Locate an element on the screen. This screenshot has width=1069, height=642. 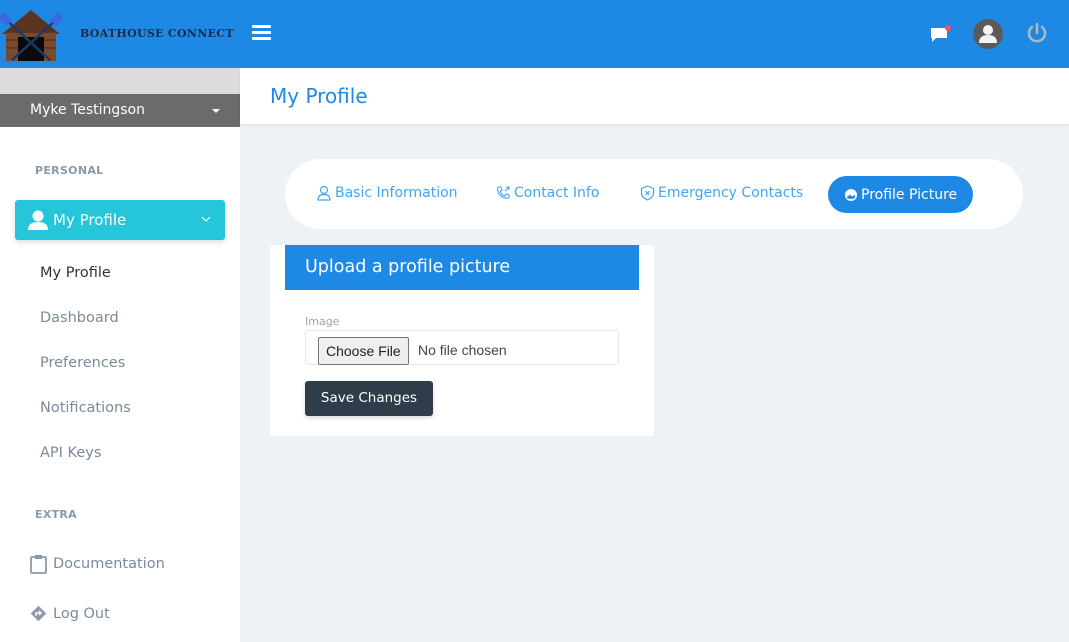
save-changes-button: Save Changes is located at coordinates (369, 398).